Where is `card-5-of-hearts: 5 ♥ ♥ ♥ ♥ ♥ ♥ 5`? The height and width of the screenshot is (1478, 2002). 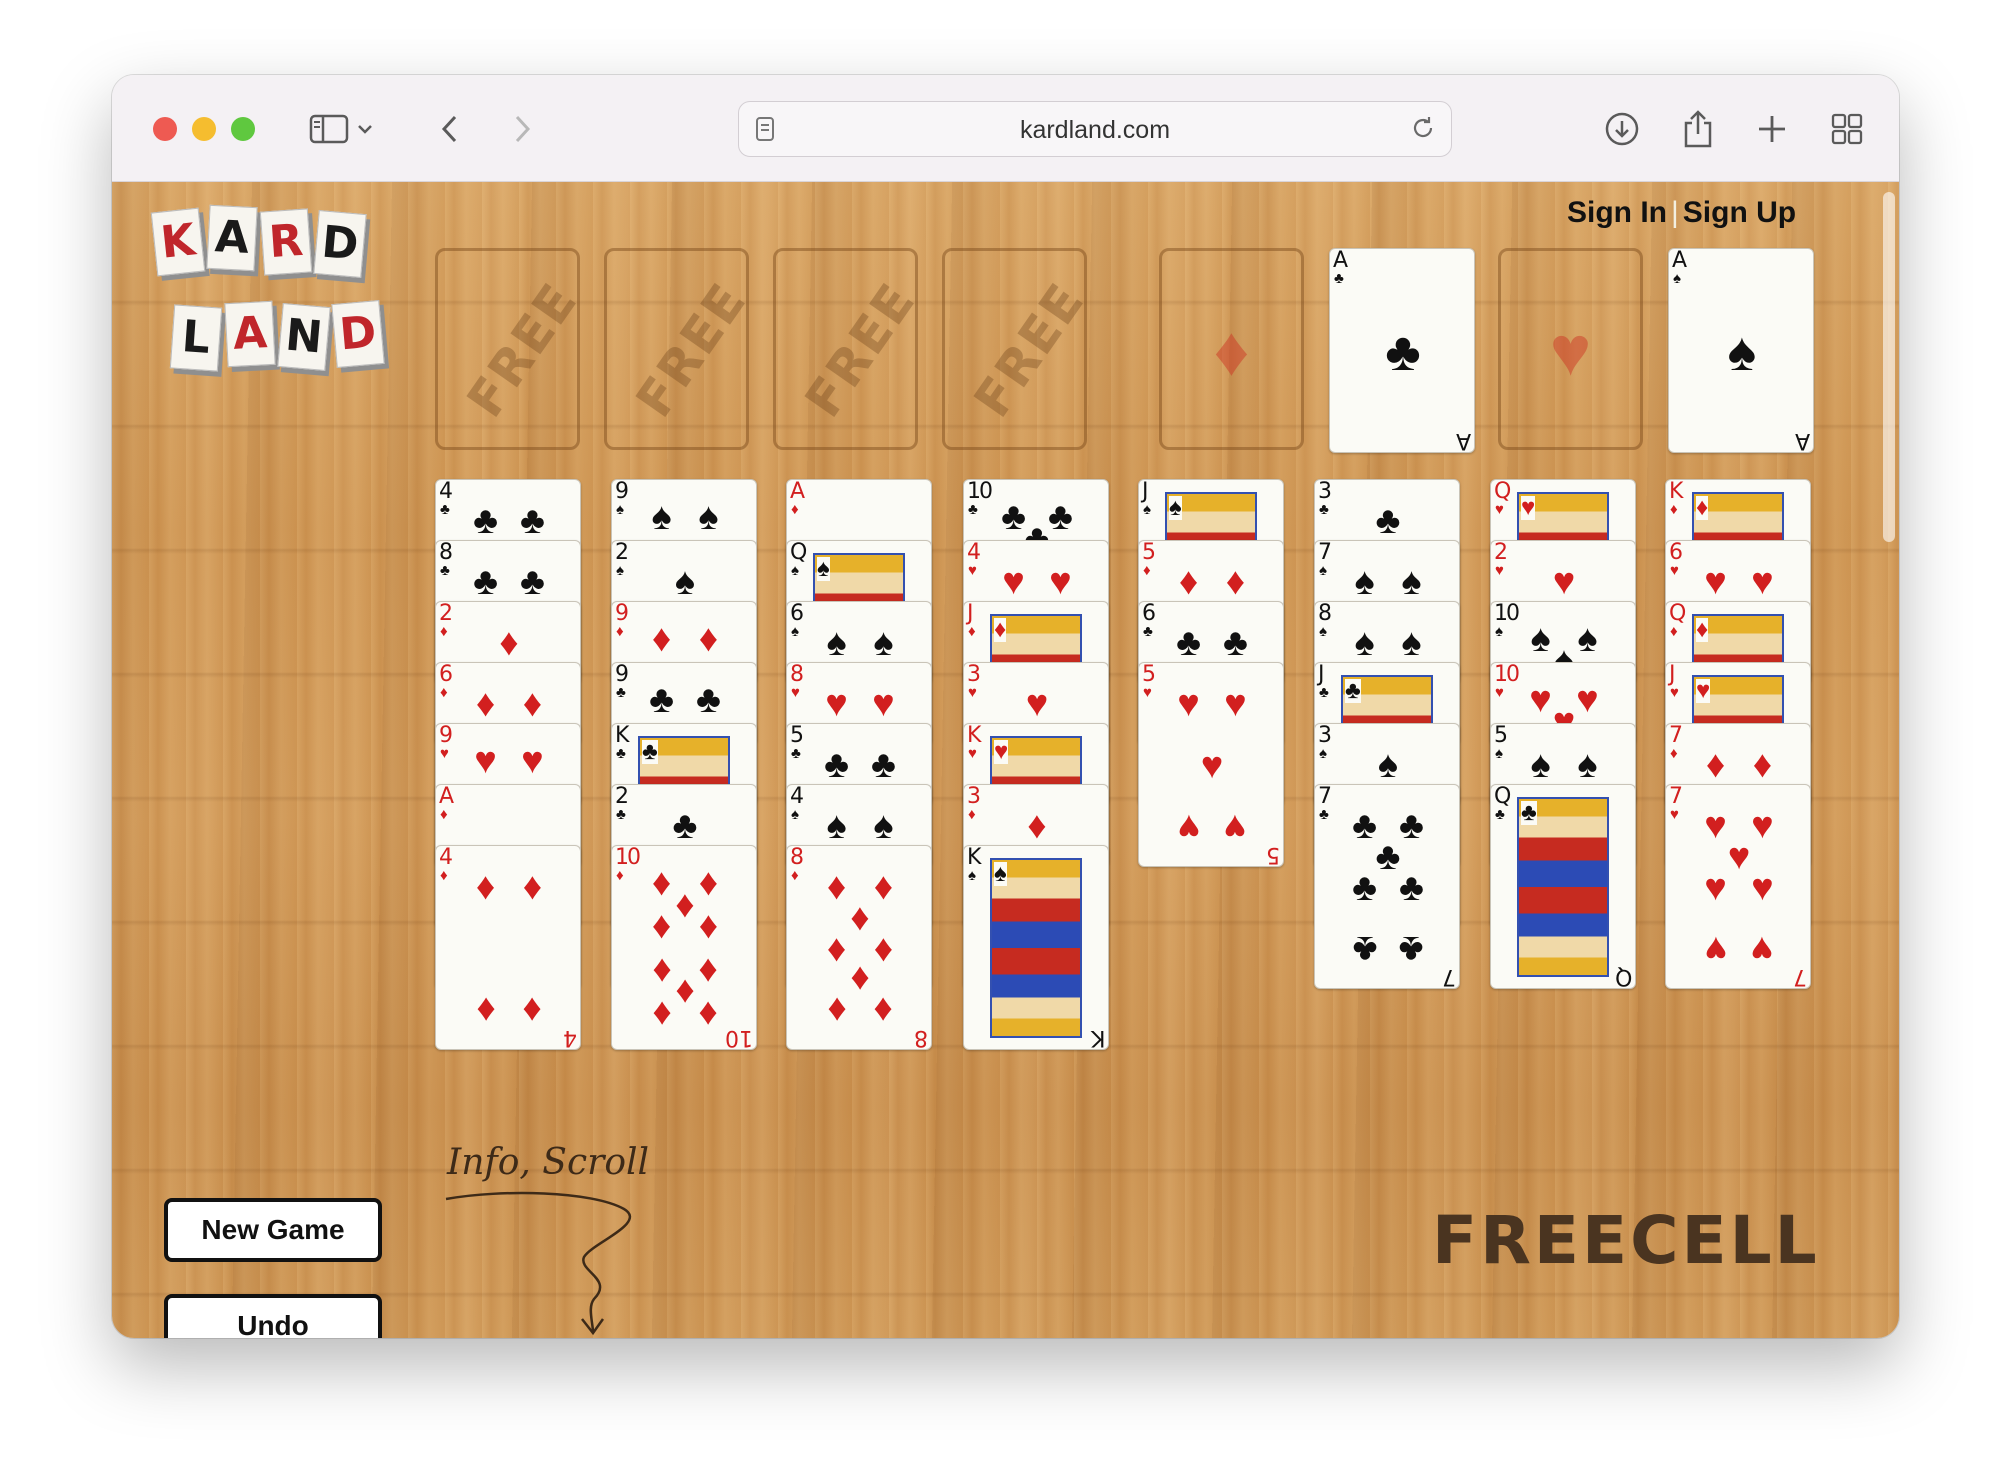 card-5-of-hearts: 5 ♥ ♥ ♥ ♥ ♥ ♥ 5 is located at coordinates (1211, 764).